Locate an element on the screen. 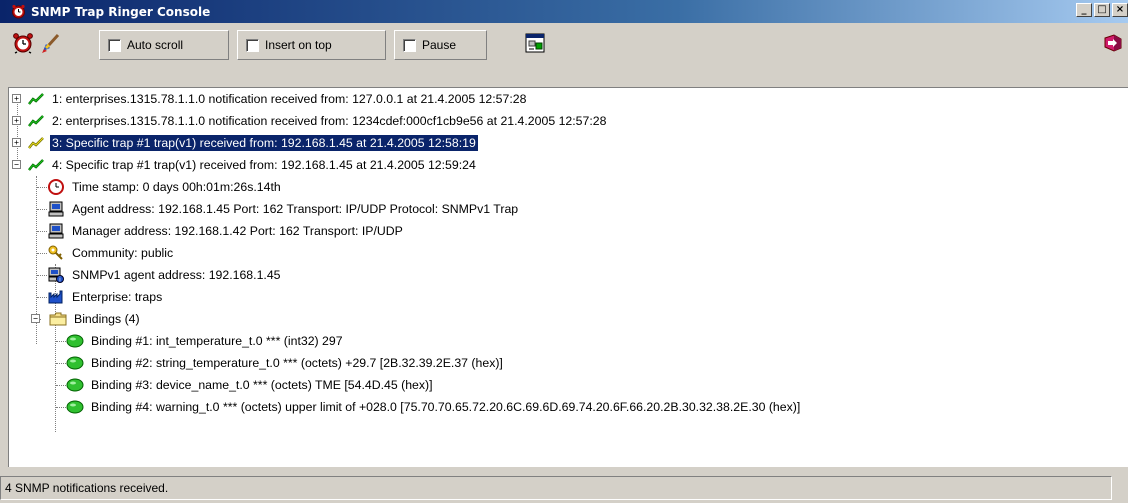 The image size is (1128, 503). community-label: Community: public is located at coordinates (123, 253).